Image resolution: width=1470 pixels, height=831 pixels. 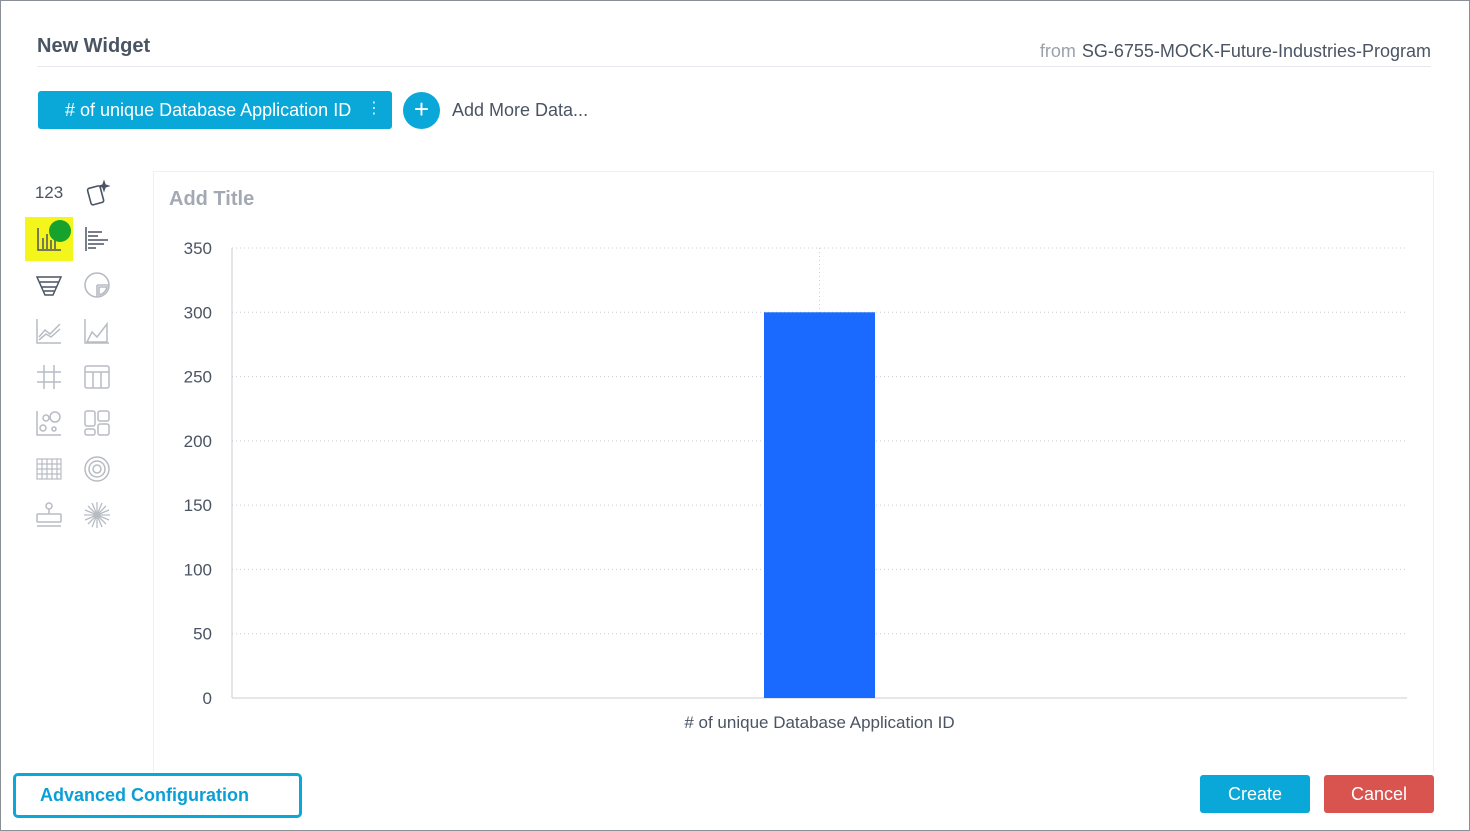 What do you see at coordinates (97, 285) in the screenshot?
I see `pie-chart-icon` at bounding box center [97, 285].